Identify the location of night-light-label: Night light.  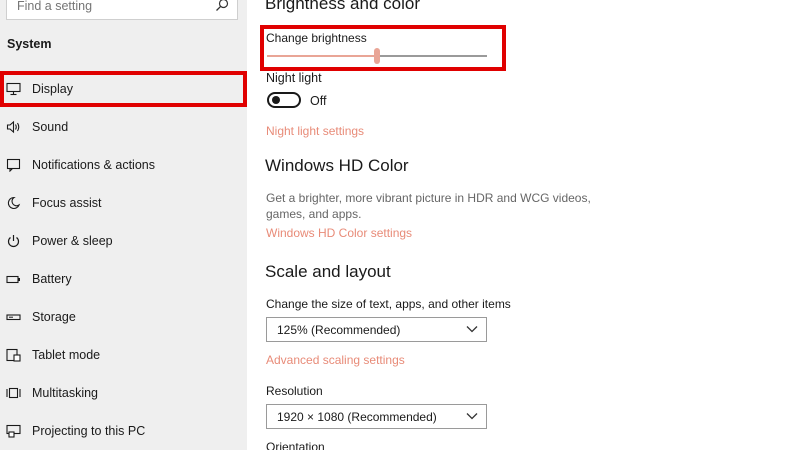
(294, 78).